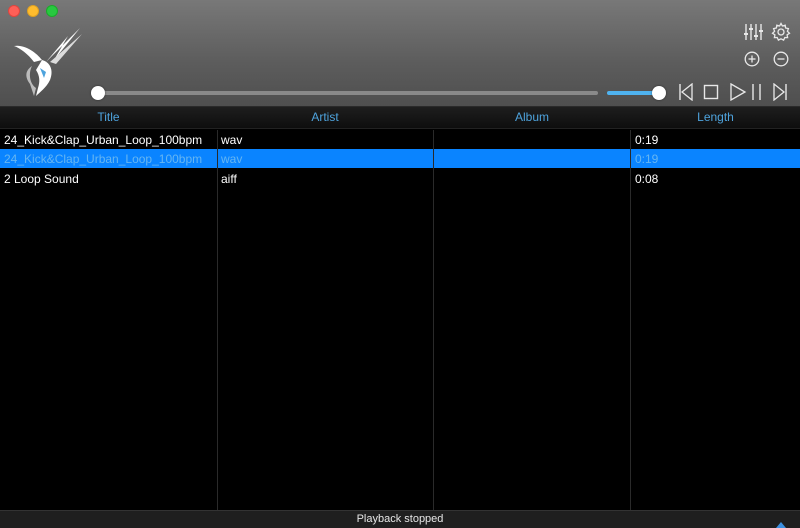  I want to click on previous-track-button, so click(686, 92).